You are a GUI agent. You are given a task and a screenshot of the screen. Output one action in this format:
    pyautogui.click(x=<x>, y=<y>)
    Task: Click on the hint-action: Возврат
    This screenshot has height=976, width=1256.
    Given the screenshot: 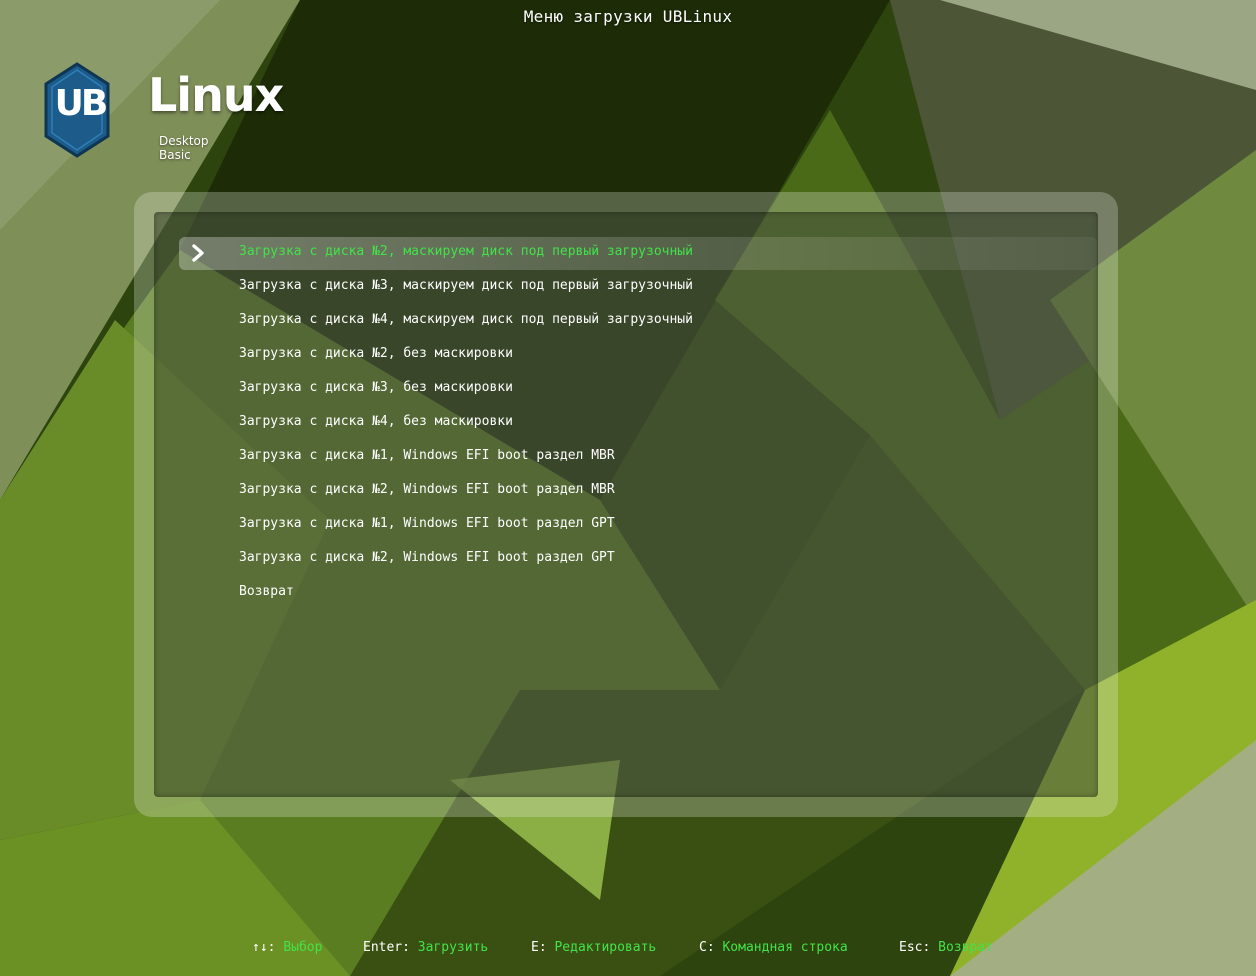 What is the action you would take?
    pyautogui.click(x=965, y=947)
    